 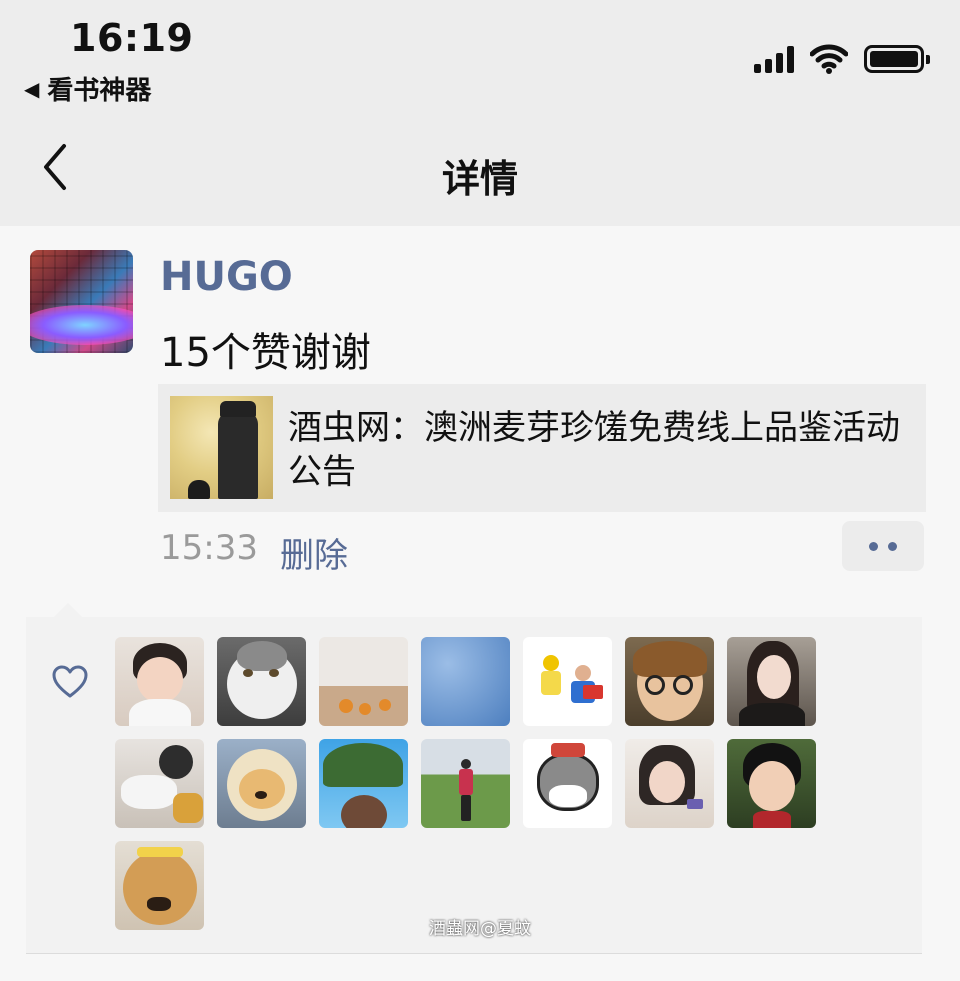 I want to click on author-avatar, so click(x=81, y=301).